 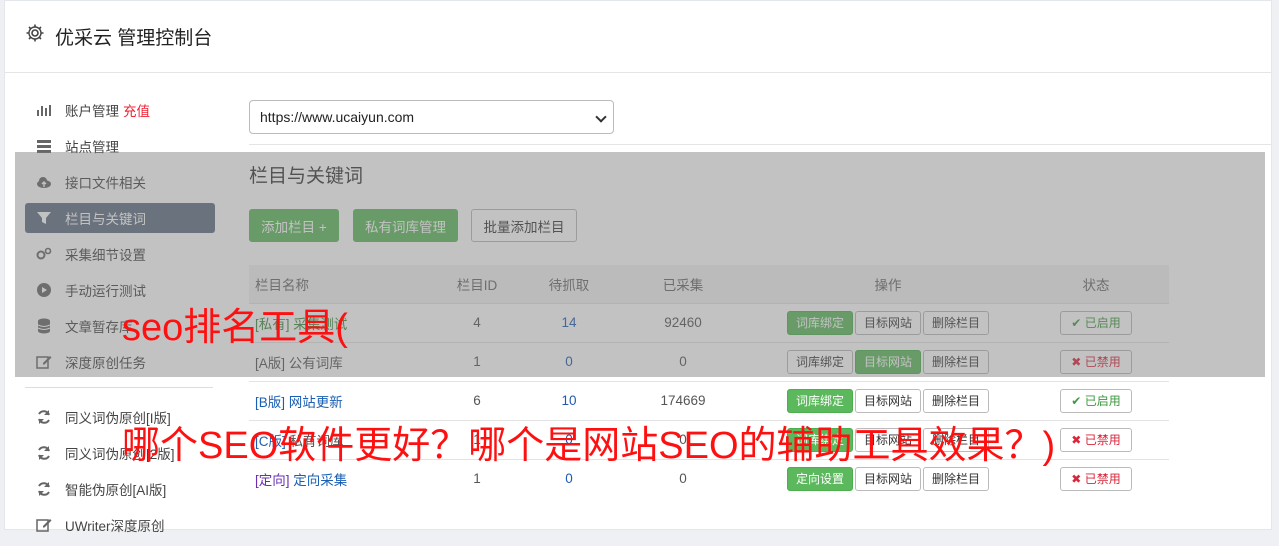 I want to click on batch-add-button: 批量添加栏目, so click(x=524, y=225).